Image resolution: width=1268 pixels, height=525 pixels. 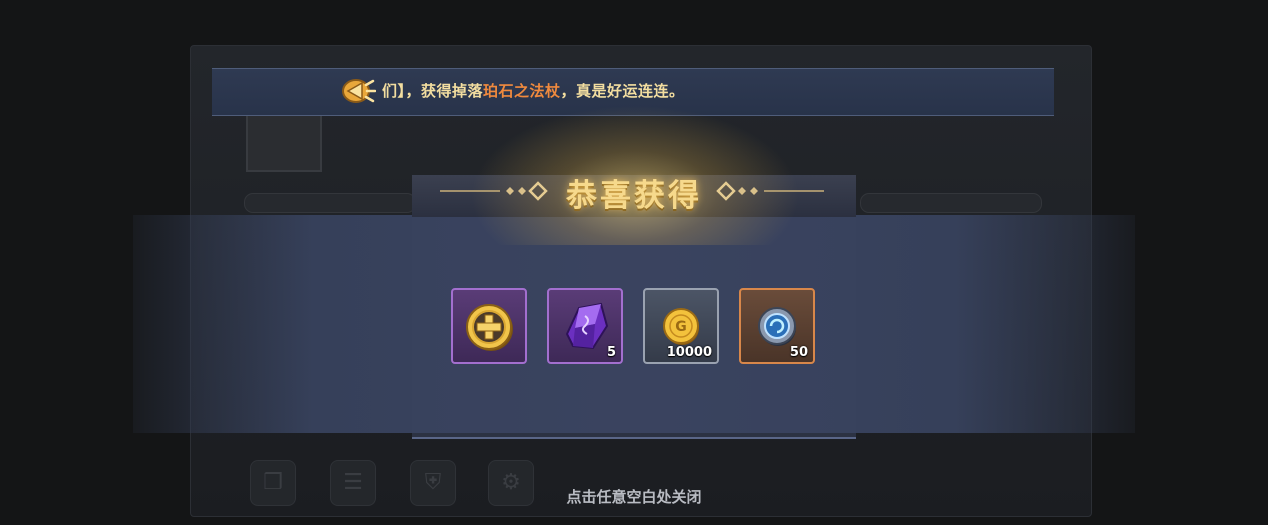 What do you see at coordinates (522, 91) in the screenshot?
I see `announcement-item: 珀石之法杖` at bounding box center [522, 91].